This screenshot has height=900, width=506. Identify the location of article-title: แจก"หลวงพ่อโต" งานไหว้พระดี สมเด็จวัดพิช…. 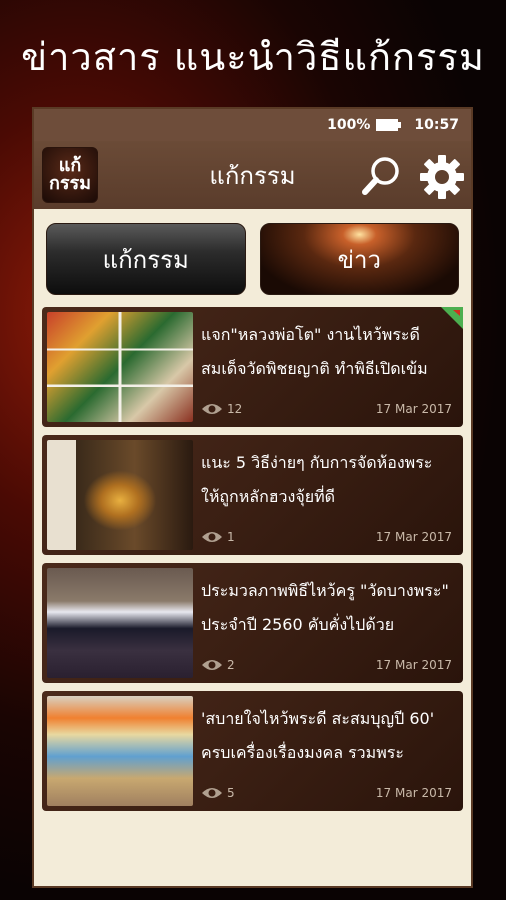
(314, 351).